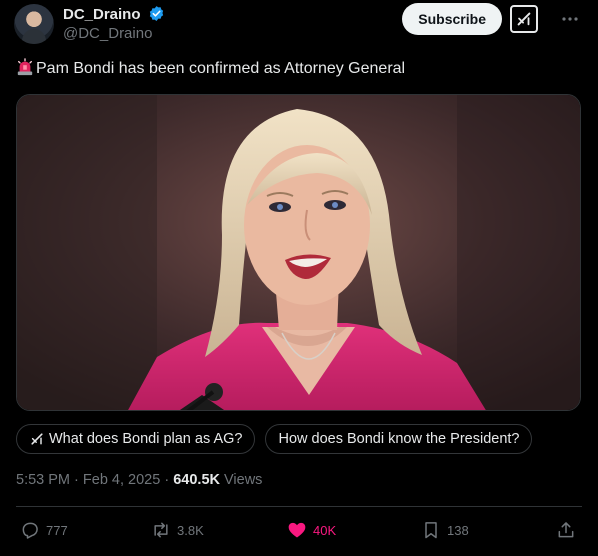  What do you see at coordinates (161, 530) in the screenshot?
I see `repost-icon` at bounding box center [161, 530].